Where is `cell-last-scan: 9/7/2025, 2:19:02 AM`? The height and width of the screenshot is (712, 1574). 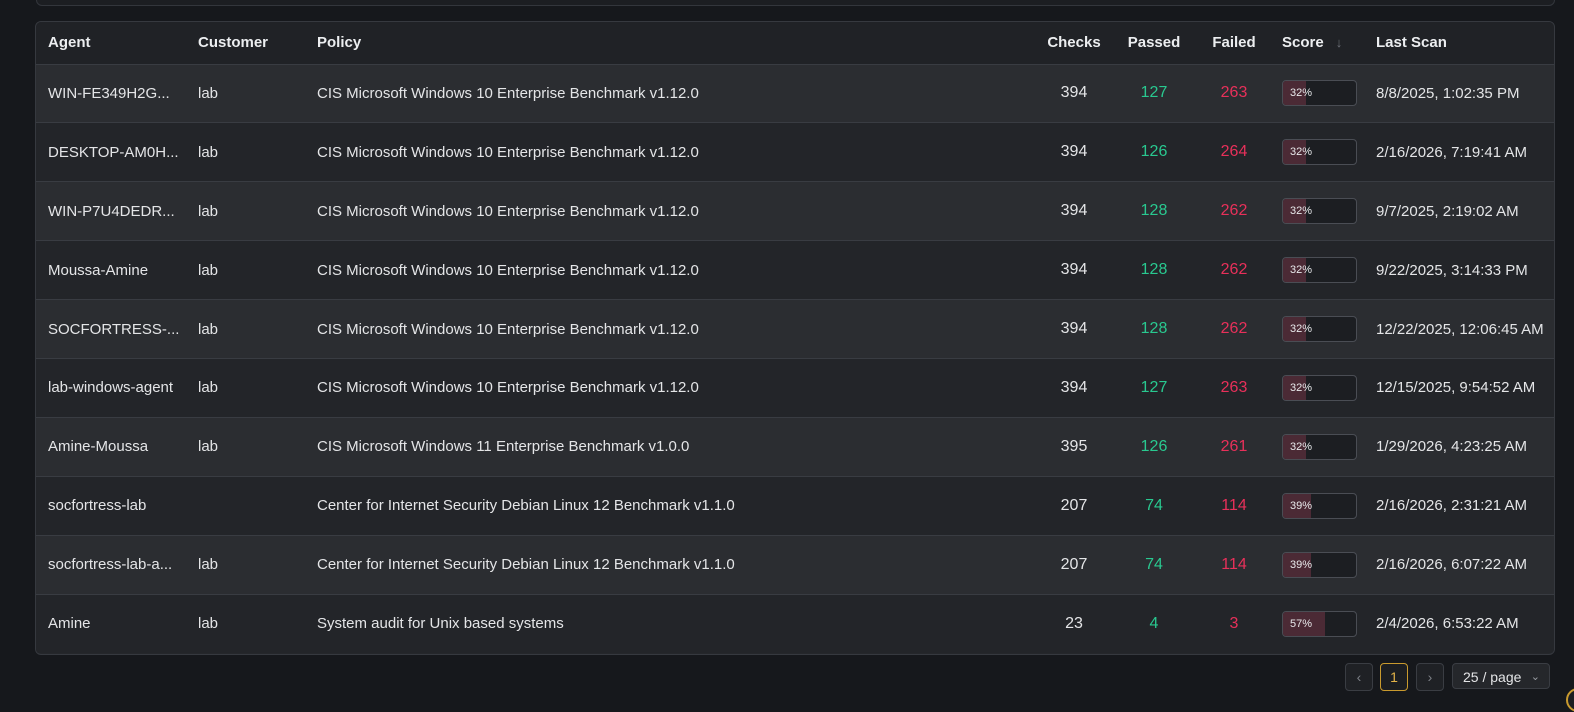 cell-last-scan: 9/7/2025, 2:19:02 AM is located at coordinates (1459, 211).